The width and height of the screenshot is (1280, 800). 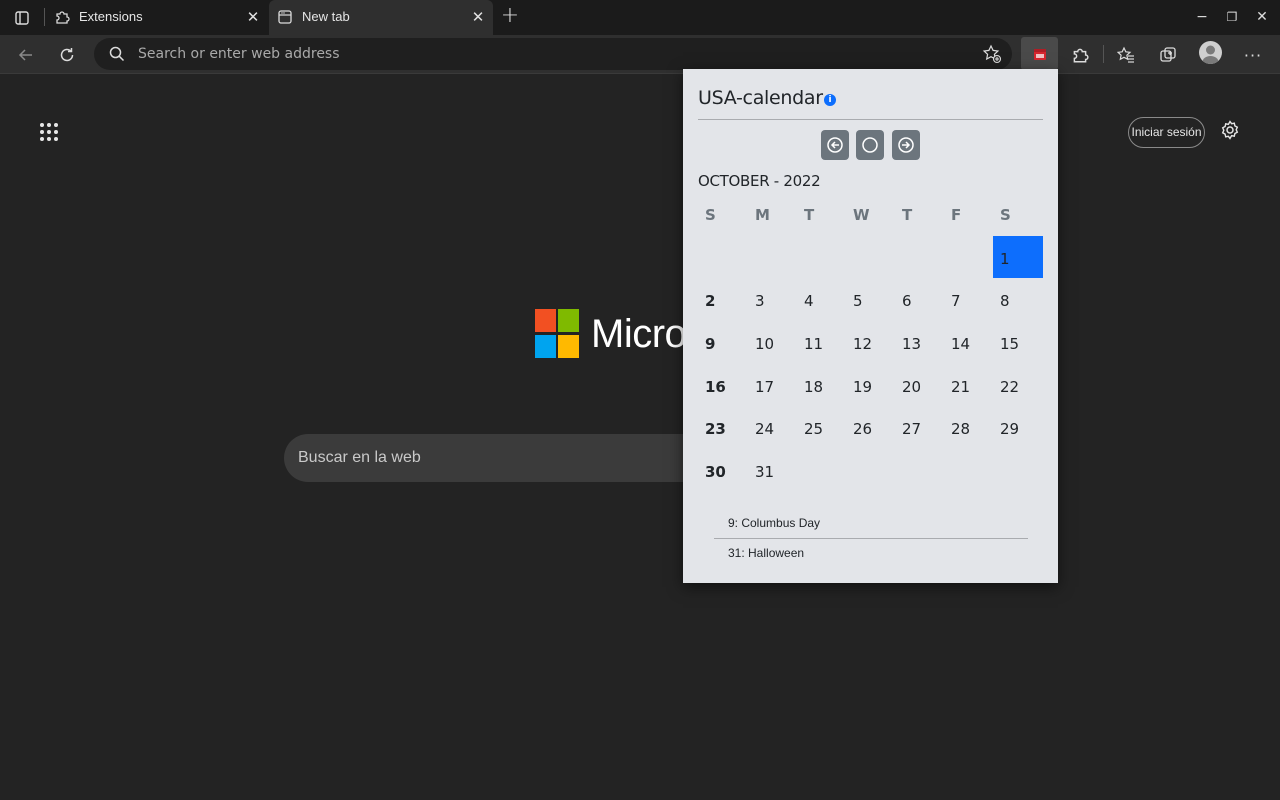 I want to click on circle-icon, so click(x=870, y=145).